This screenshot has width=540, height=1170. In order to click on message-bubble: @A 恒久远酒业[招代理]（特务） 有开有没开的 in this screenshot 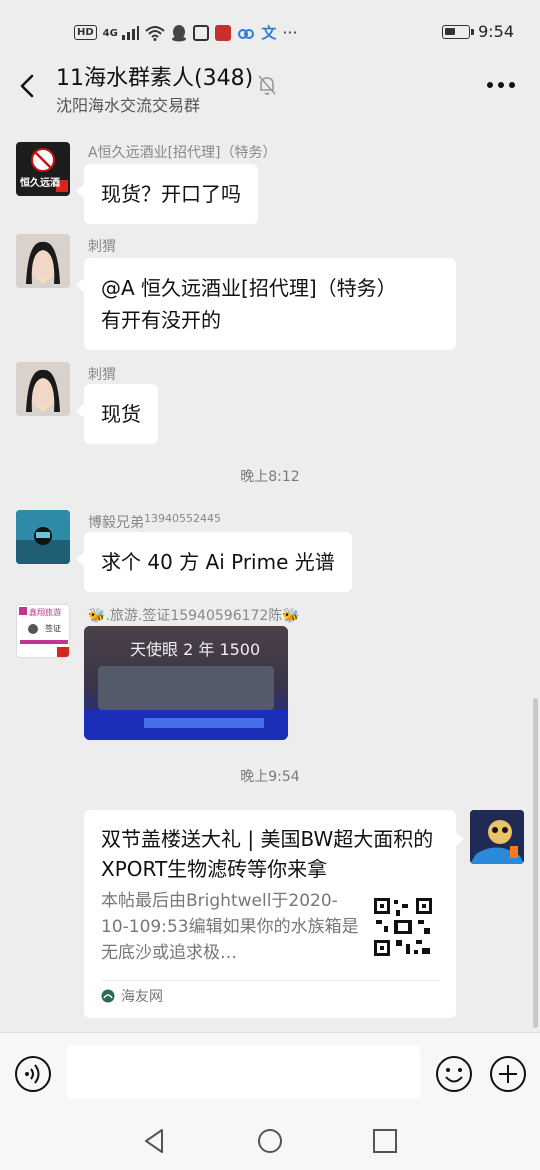, I will do `click(266, 304)`.